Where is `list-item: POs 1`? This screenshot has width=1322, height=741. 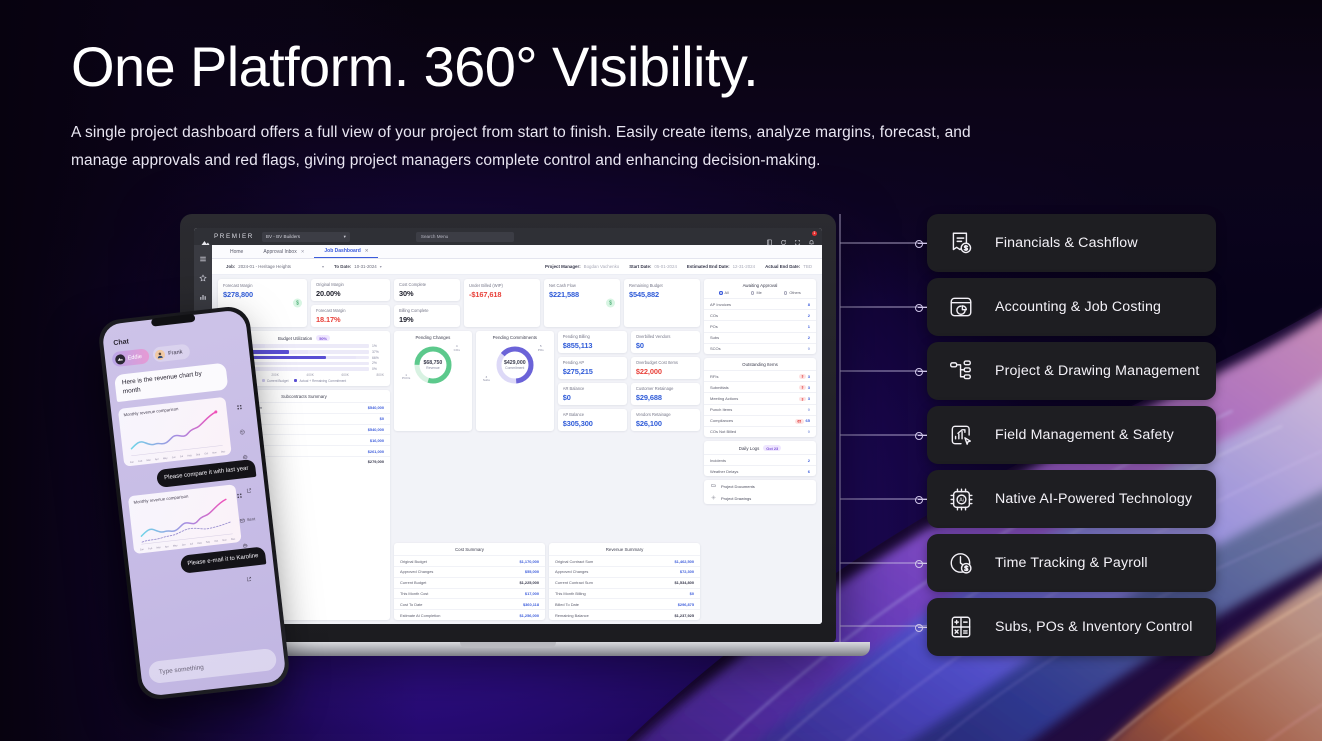
list-item: POs 1 is located at coordinates (760, 325).